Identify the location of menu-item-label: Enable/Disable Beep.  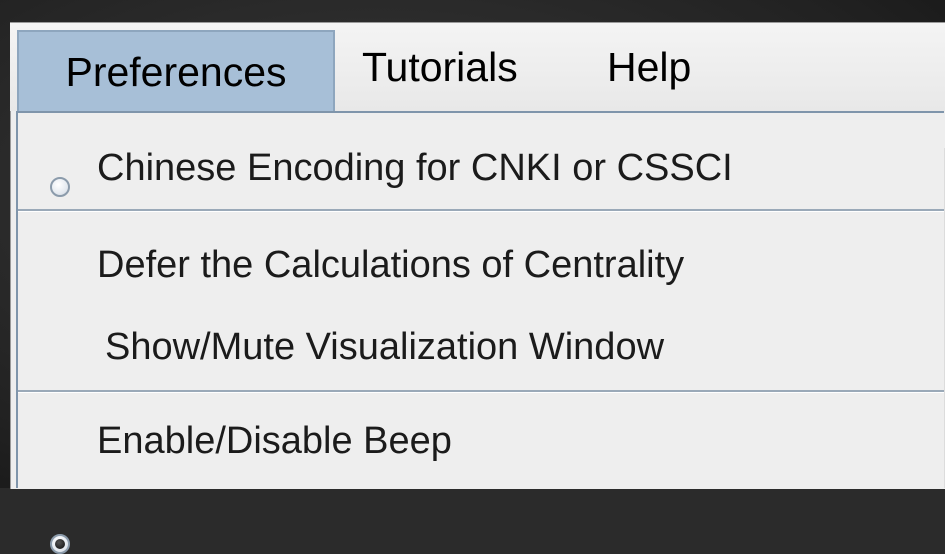
(274, 441).